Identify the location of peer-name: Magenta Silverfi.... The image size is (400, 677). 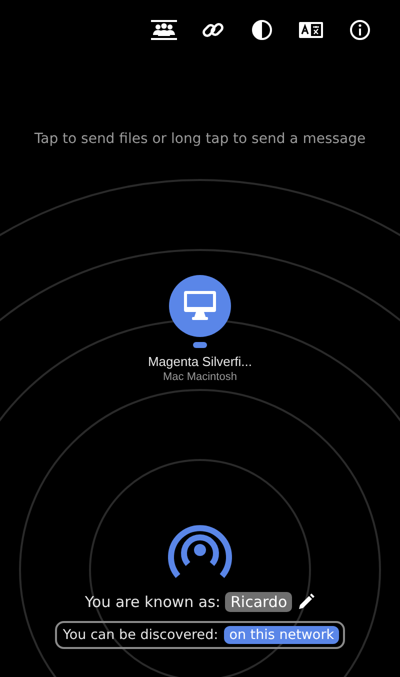
(200, 361).